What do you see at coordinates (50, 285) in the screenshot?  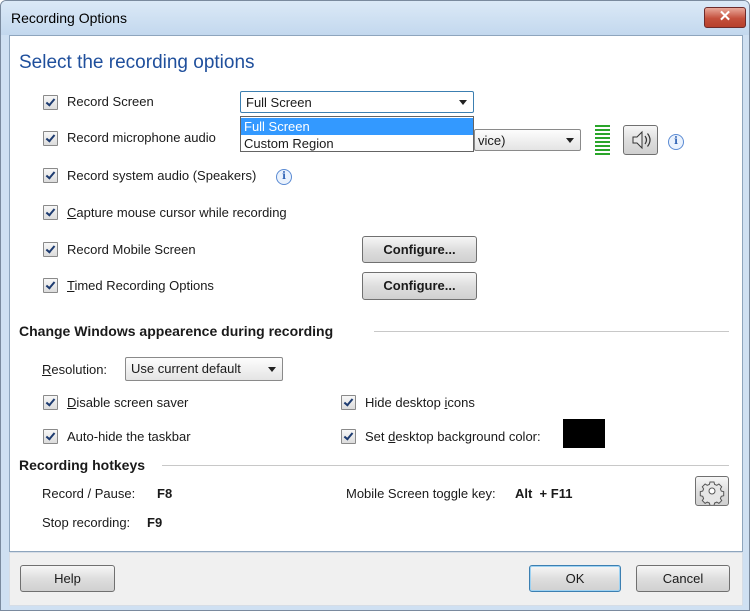 I see `timed-recording-checkbox` at bounding box center [50, 285].